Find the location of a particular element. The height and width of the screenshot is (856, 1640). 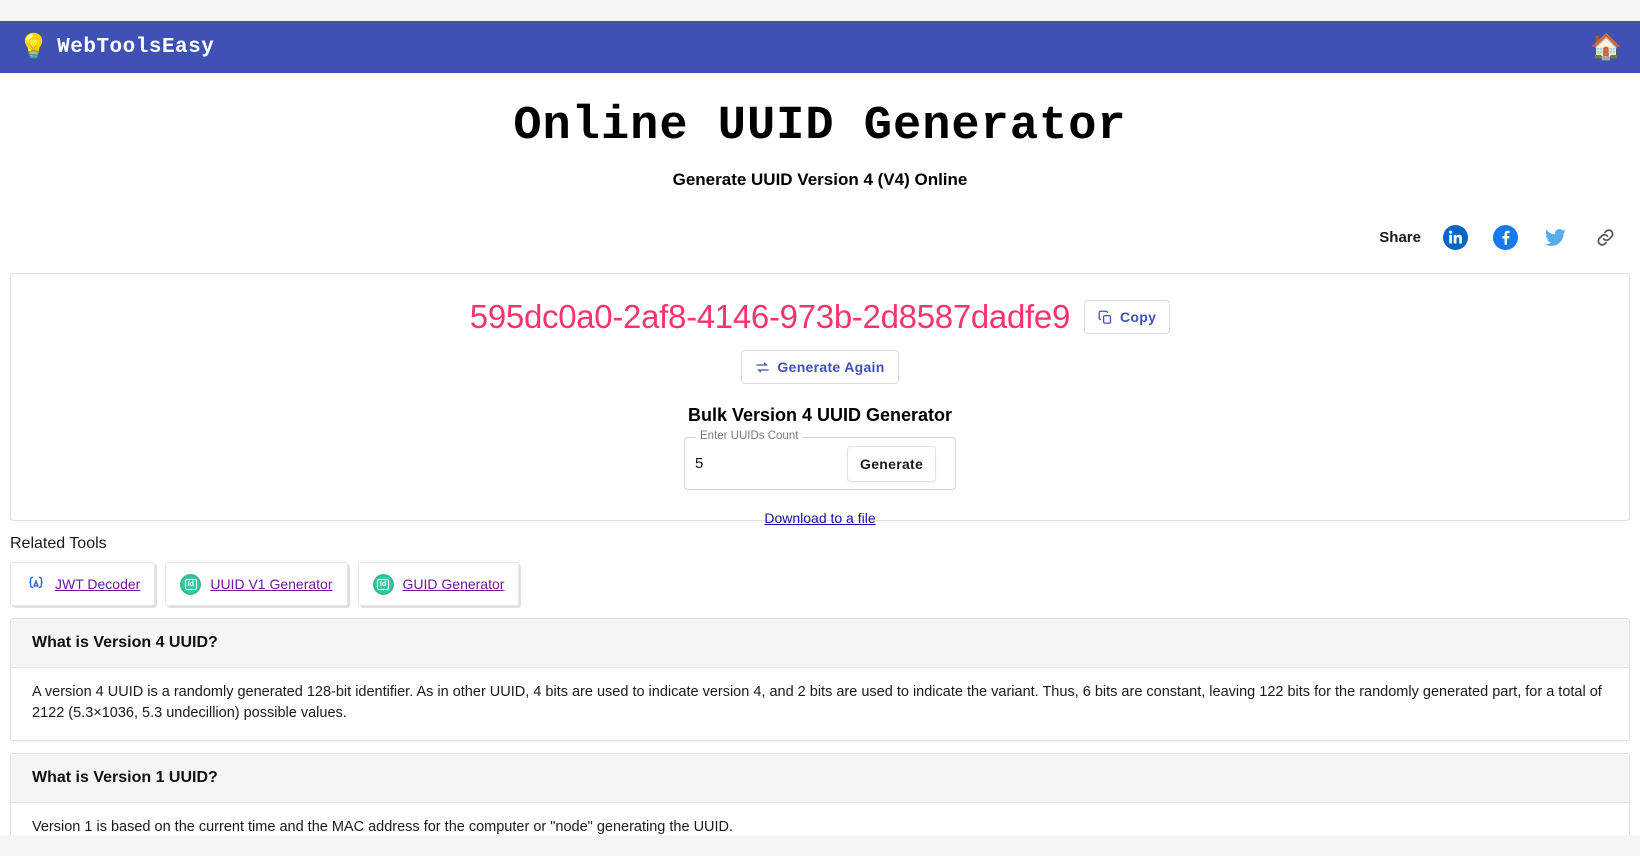

download-to-file-link: Download to a file is located at coordinates (819, 518).